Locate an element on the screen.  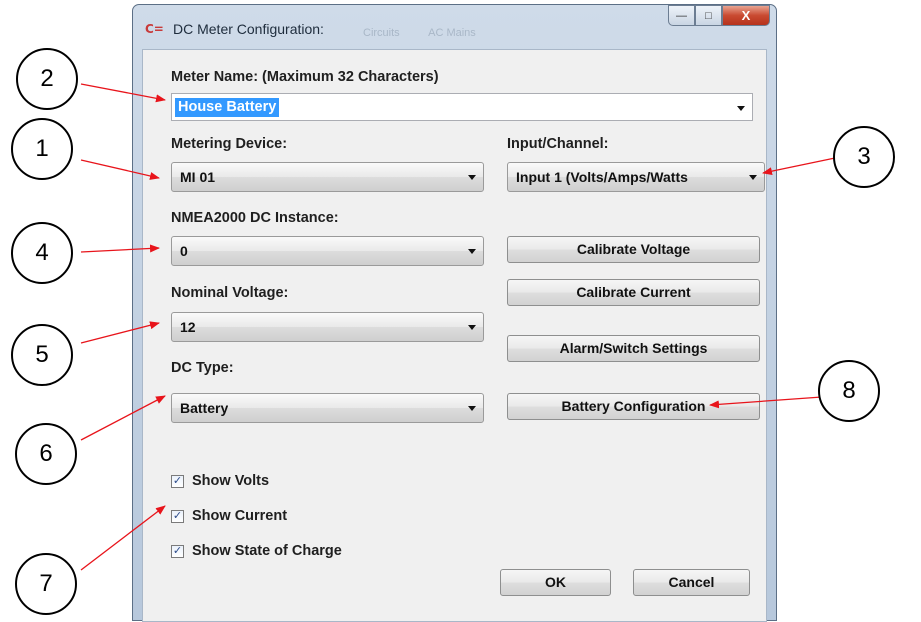
callout-1: 1 is located at coordinates (42, 149).